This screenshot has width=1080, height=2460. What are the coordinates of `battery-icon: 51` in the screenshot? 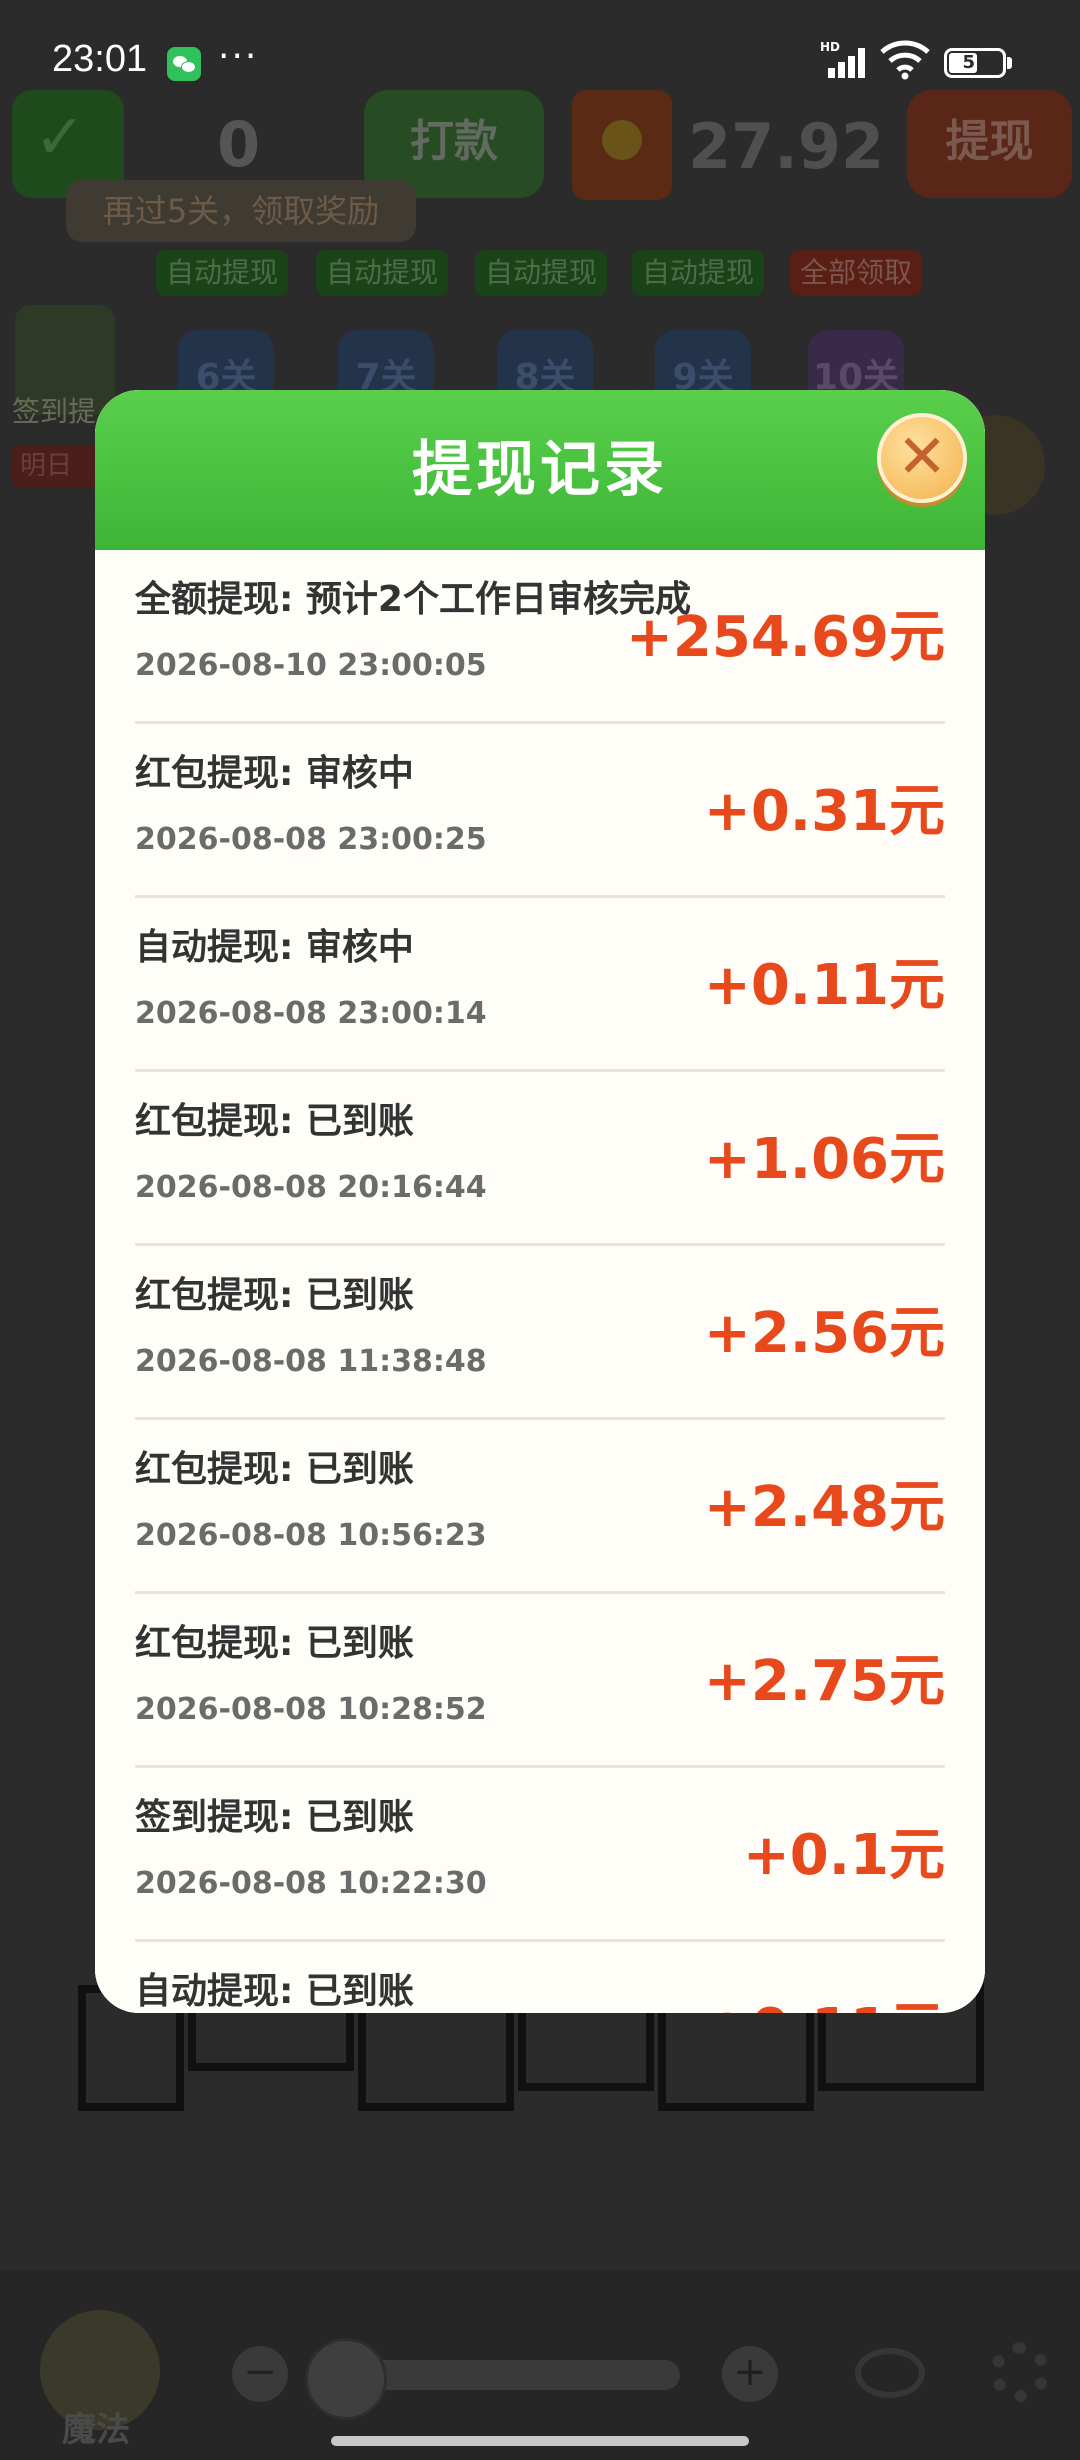 It's located at (975, 63).